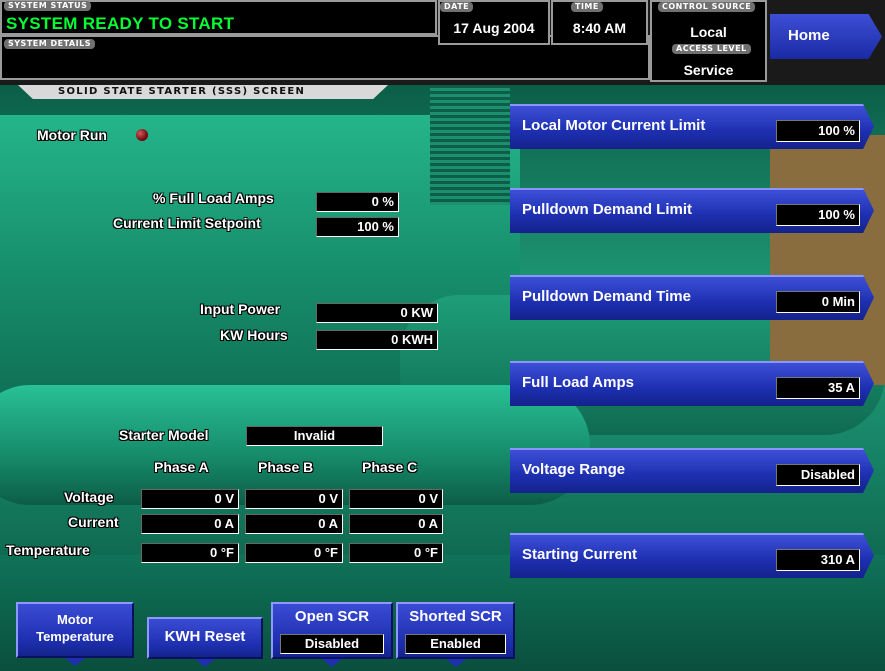  What do you see at coordinates (72, 135) in the screenshot?
I see `motor-run-label: Motor Run` at bounding box center [72, 135].